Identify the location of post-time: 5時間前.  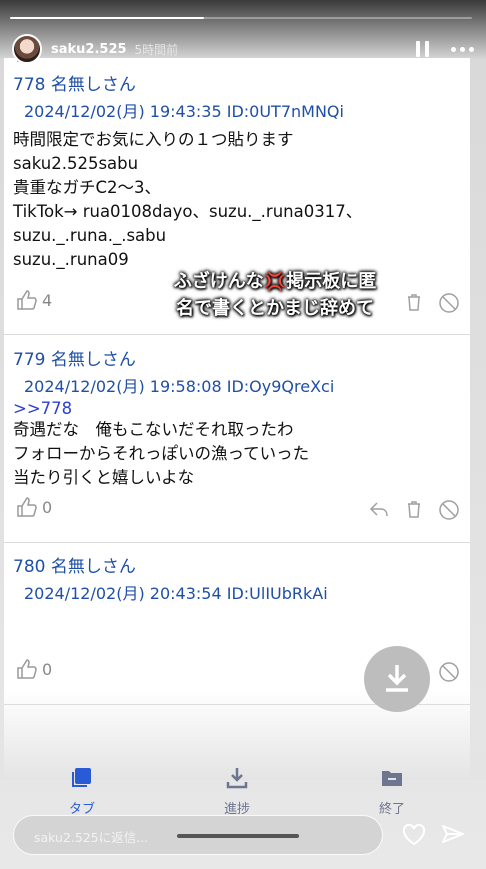
(156, 49).